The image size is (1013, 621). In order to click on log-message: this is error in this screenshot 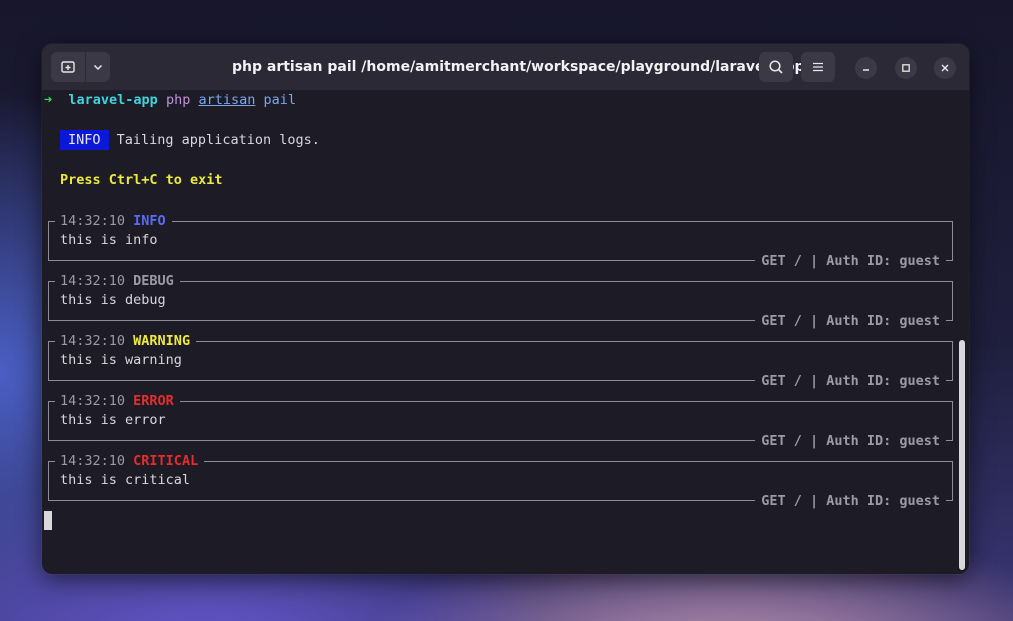, I will do `click(113, 420)`.